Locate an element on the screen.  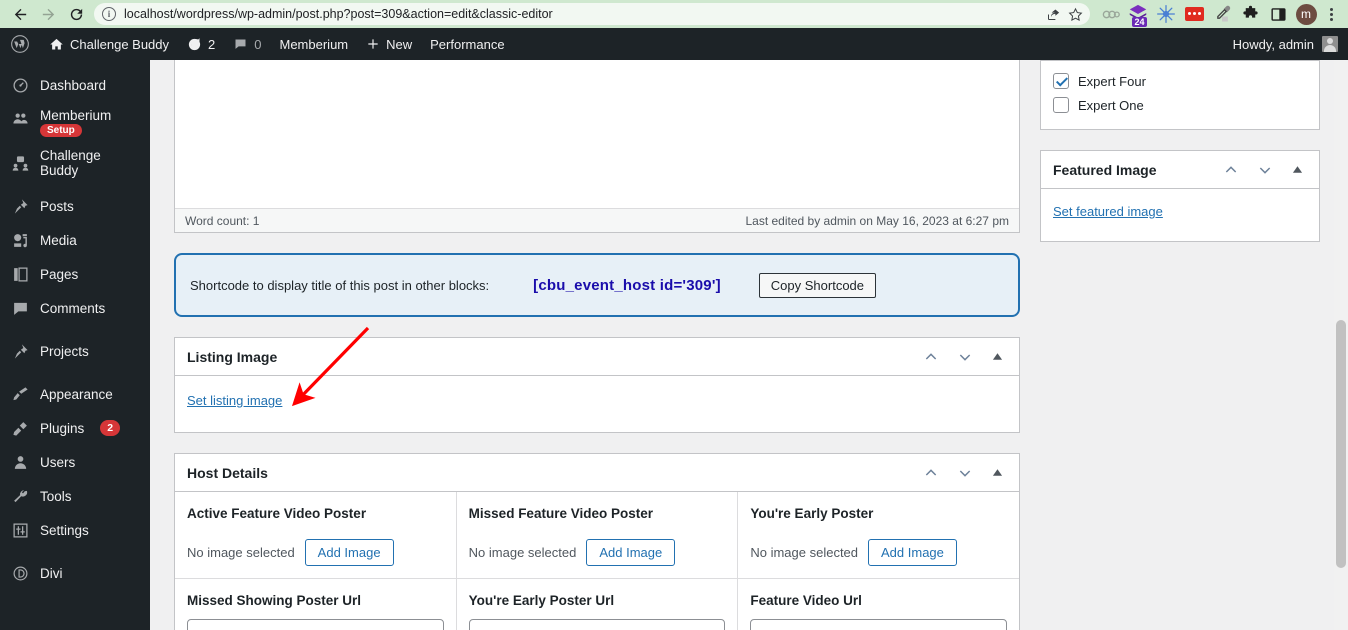
forward-arrow-icon is located at coordinates (48, 14).